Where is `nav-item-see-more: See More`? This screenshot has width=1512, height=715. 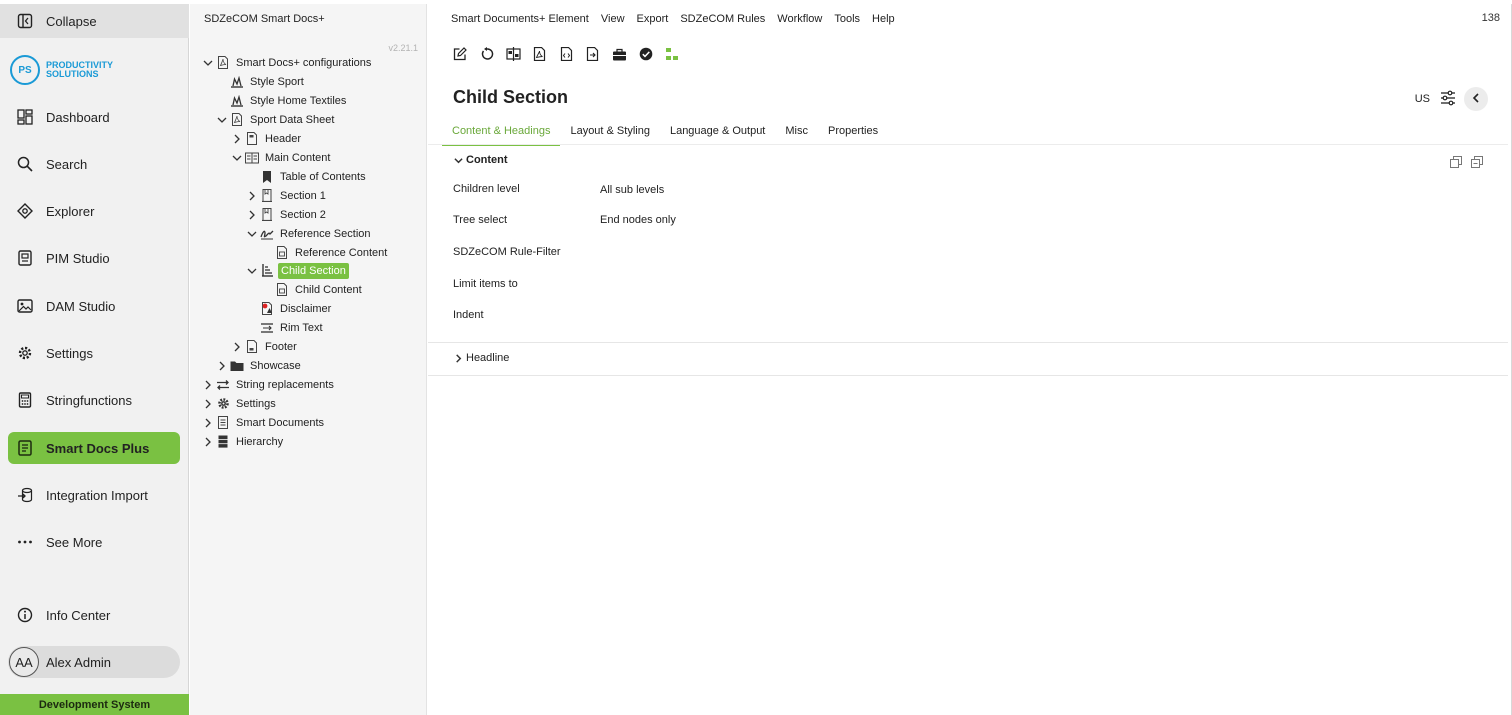
nav-item-see-more: See More is located at coordinates (94, 542).